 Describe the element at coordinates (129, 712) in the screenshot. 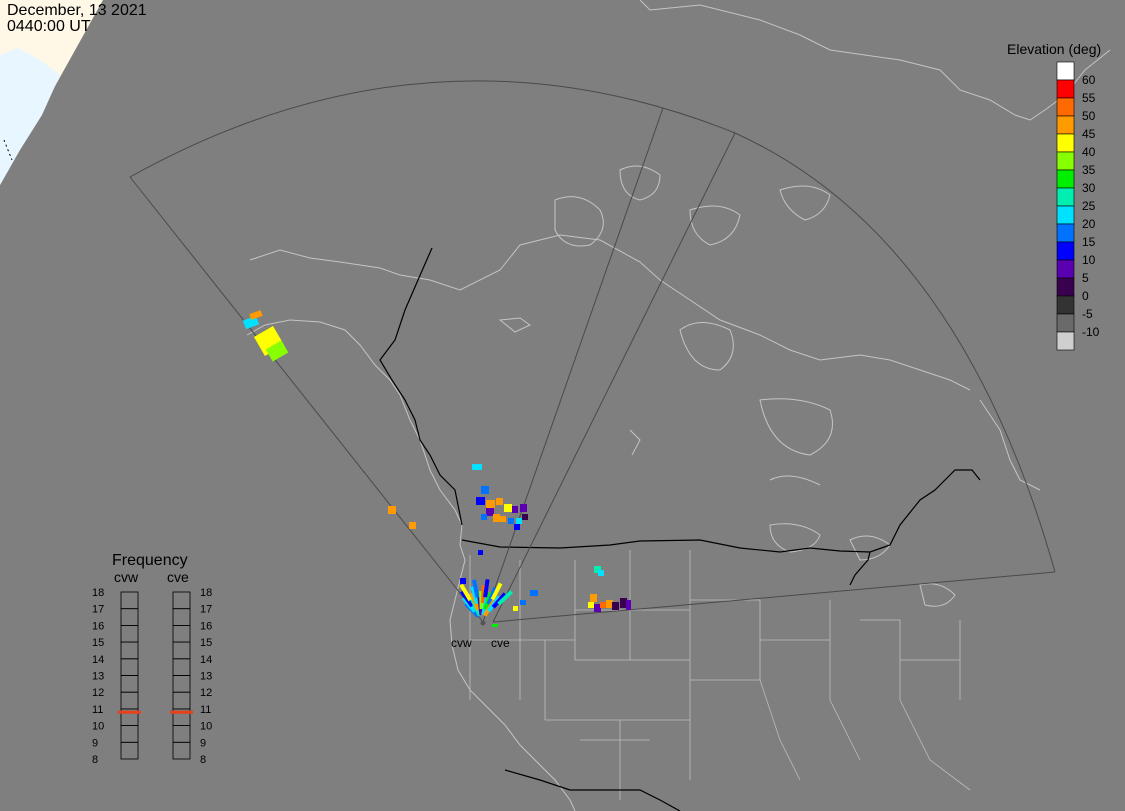

I see `frequency-marker` at that location.